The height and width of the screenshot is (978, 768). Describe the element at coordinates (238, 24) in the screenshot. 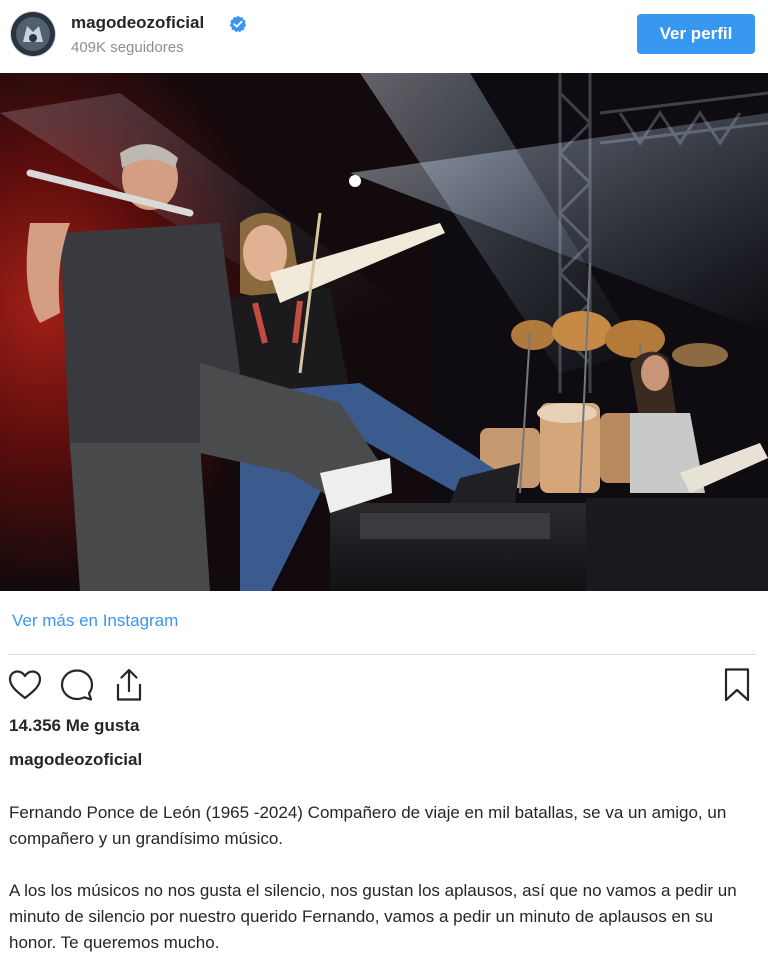

I see `verified-badge-icon` at that location.